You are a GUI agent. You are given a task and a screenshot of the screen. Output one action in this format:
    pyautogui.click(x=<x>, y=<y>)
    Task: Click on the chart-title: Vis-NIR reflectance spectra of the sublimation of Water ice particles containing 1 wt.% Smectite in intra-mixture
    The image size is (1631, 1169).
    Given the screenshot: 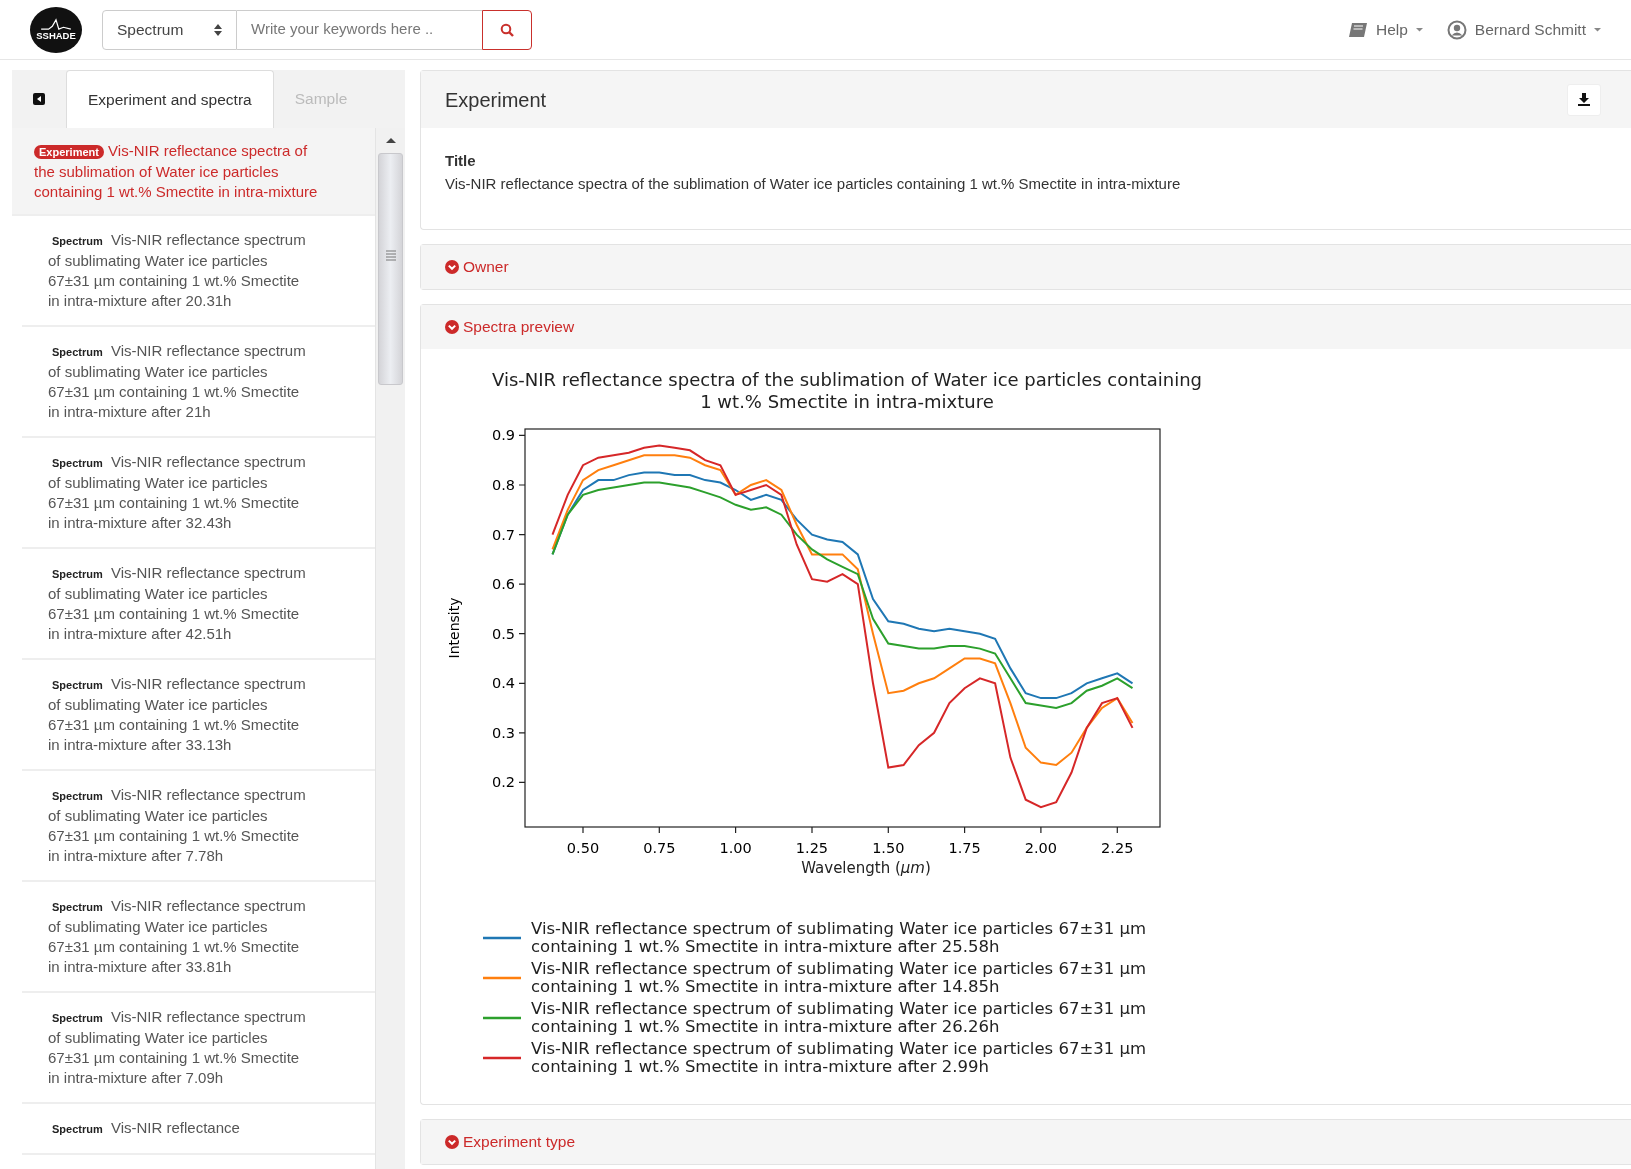 What is the action you would take?
    pyautogui.click(x=847, y=391)
    